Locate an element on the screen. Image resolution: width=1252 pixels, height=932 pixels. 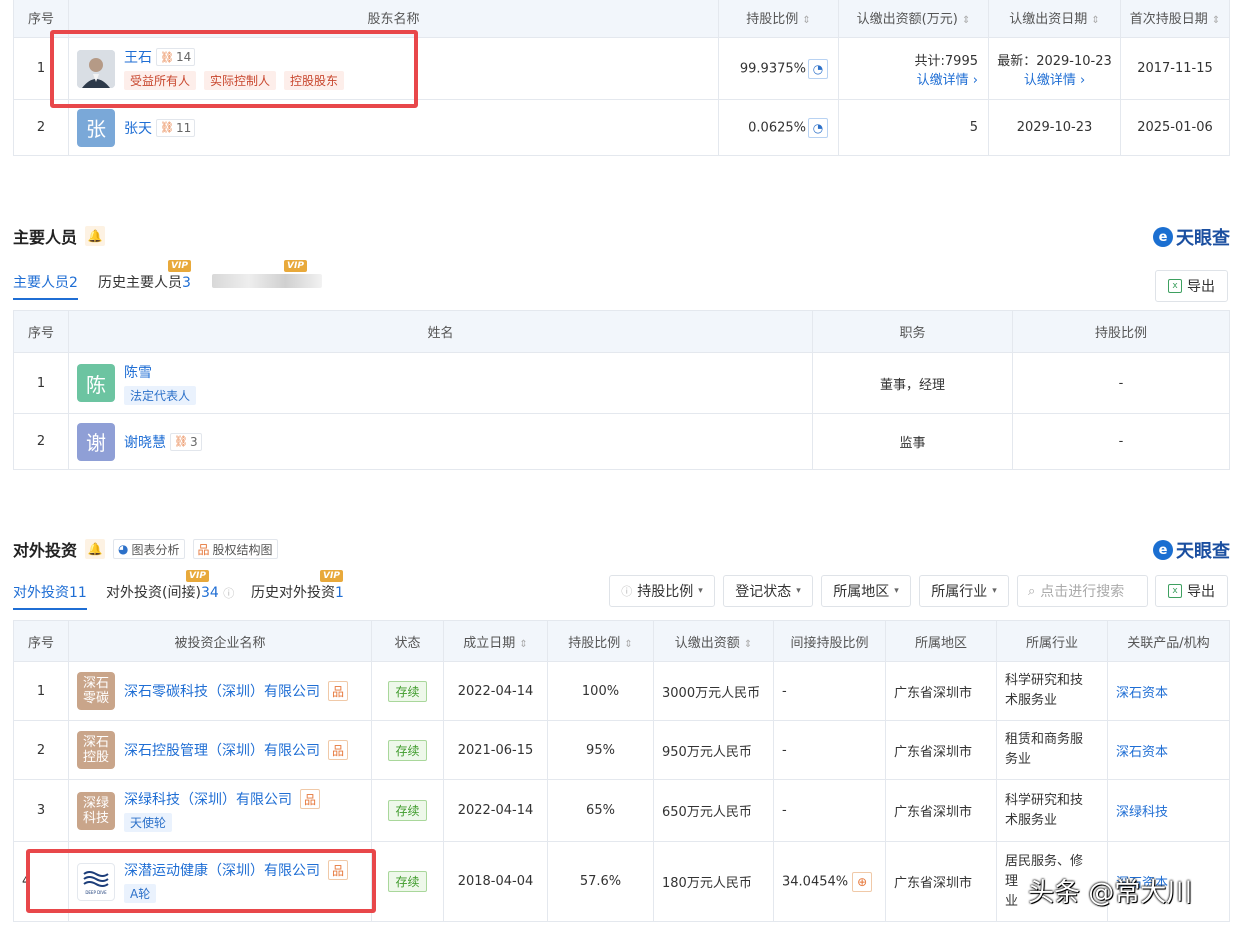
person-name-link: 谢晓慧 is located at coordinates (145, 442).